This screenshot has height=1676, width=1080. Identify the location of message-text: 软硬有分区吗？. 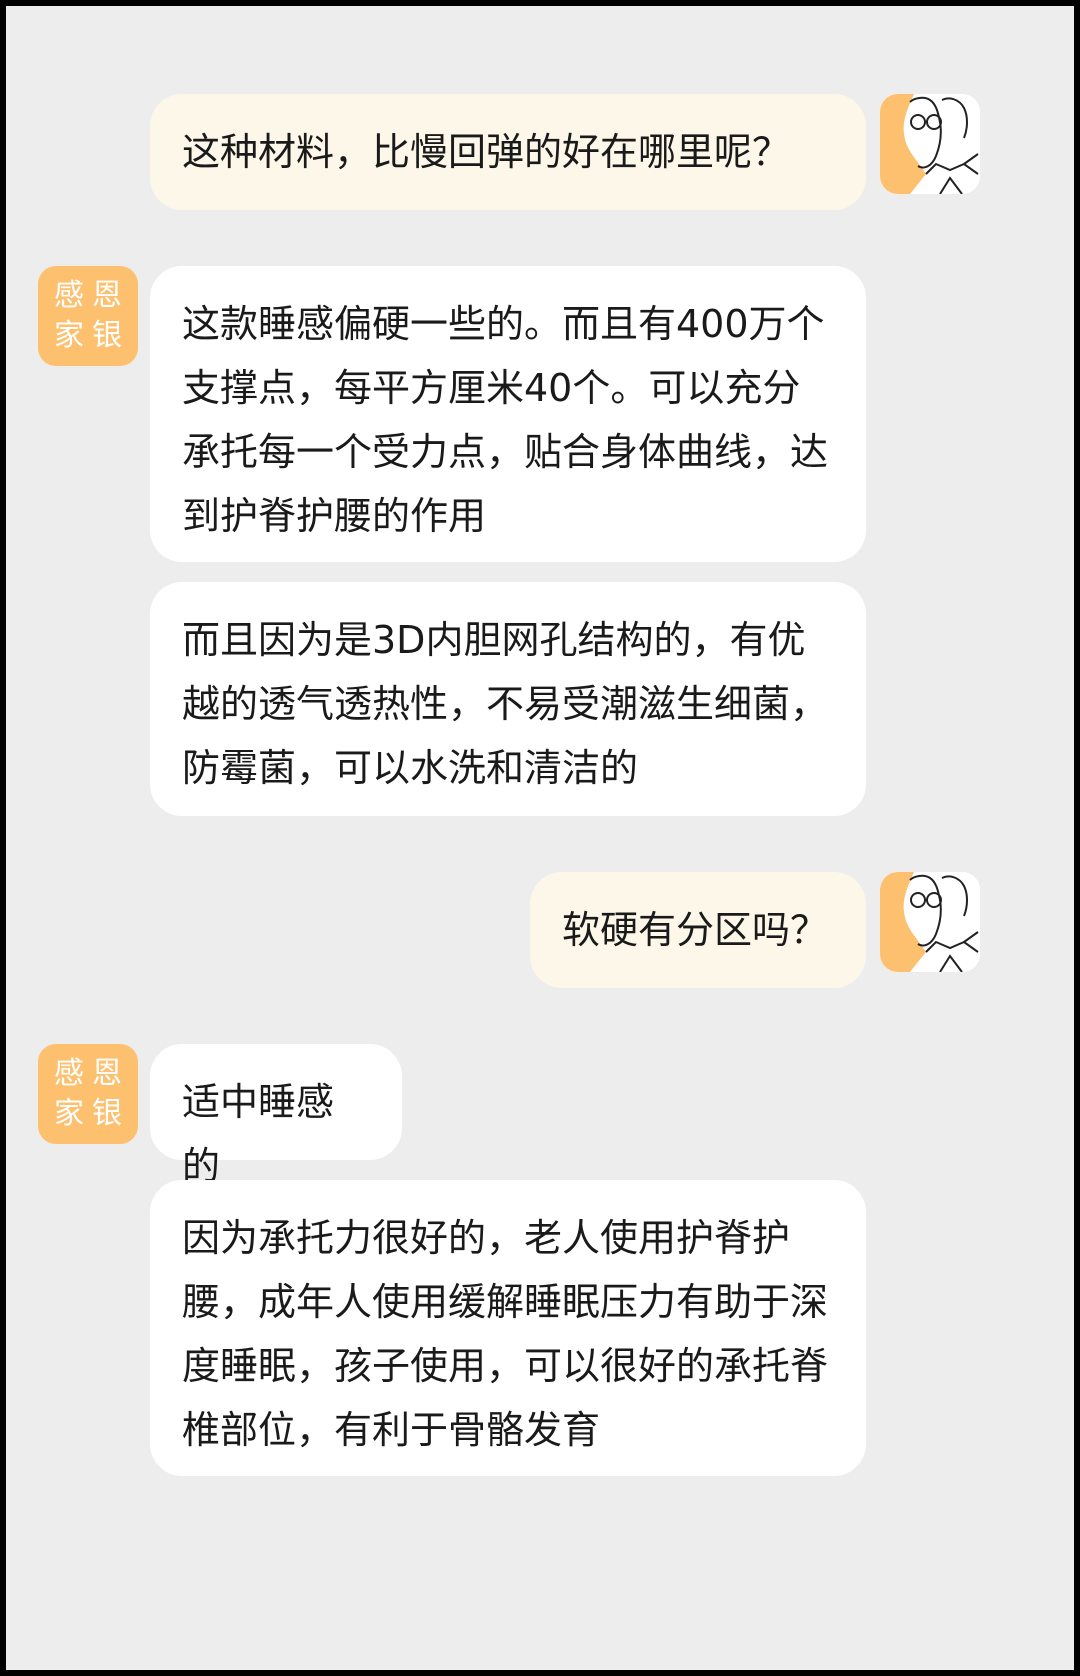
(695, 930).